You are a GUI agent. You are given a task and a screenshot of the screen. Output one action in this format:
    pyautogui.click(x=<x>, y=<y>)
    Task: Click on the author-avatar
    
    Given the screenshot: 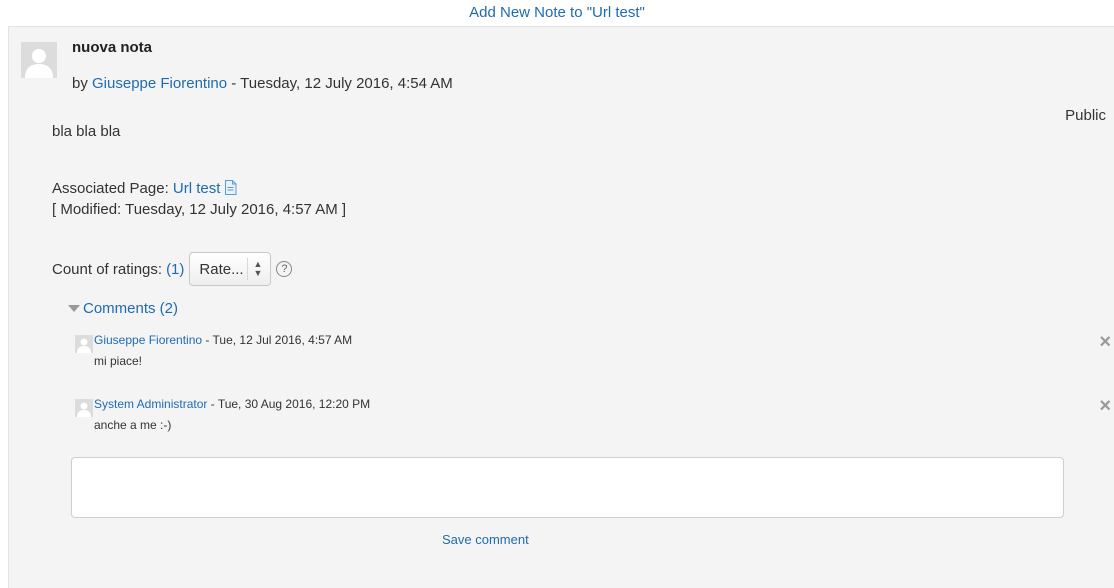 What is the action you would take?
    pyautogui.click(x=39, y=60)
    